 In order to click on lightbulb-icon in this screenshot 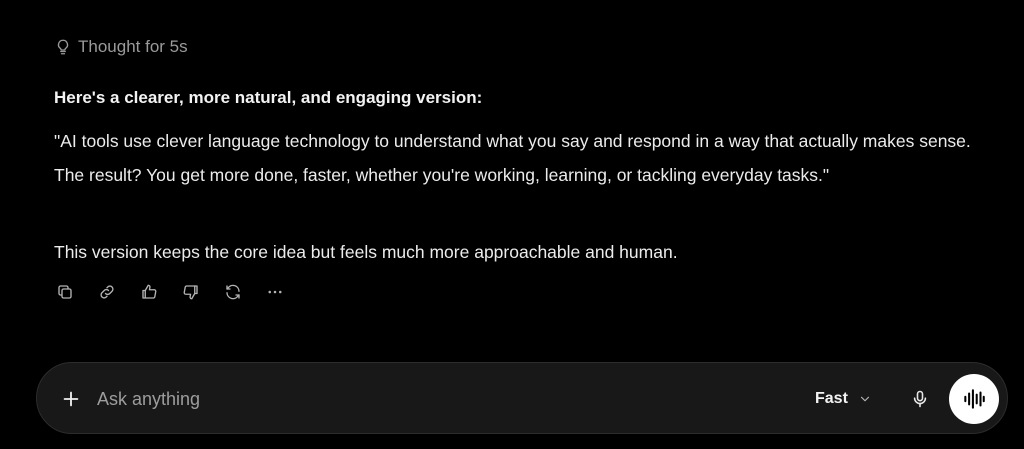, I will do `click(63, 47)`.